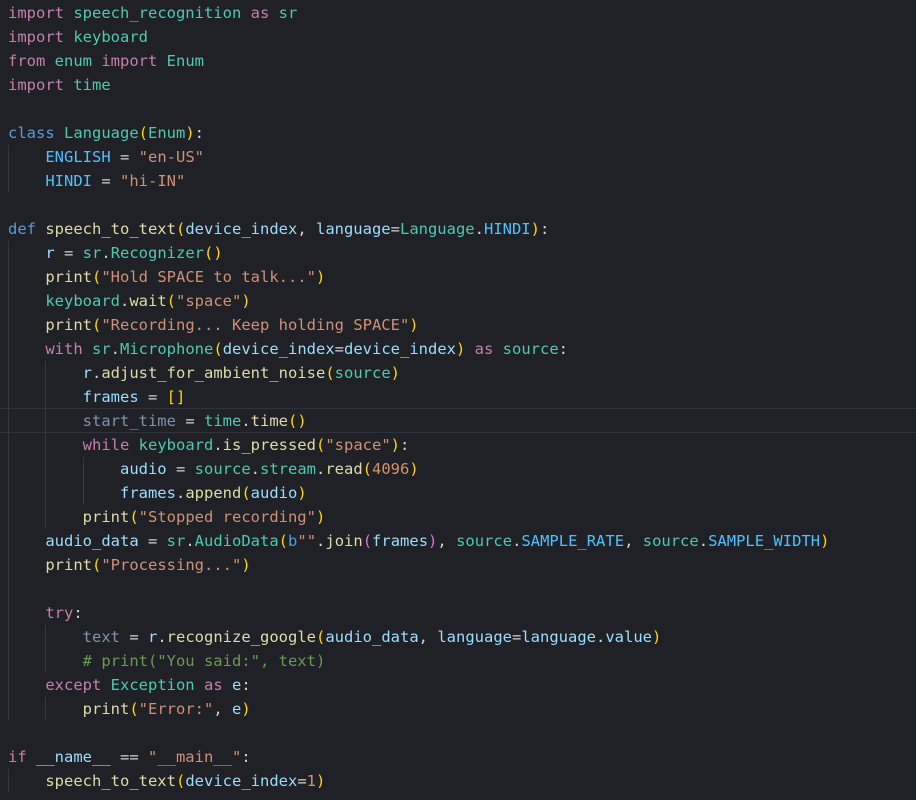  I want to click on token-t: enum, so click(73, 61).